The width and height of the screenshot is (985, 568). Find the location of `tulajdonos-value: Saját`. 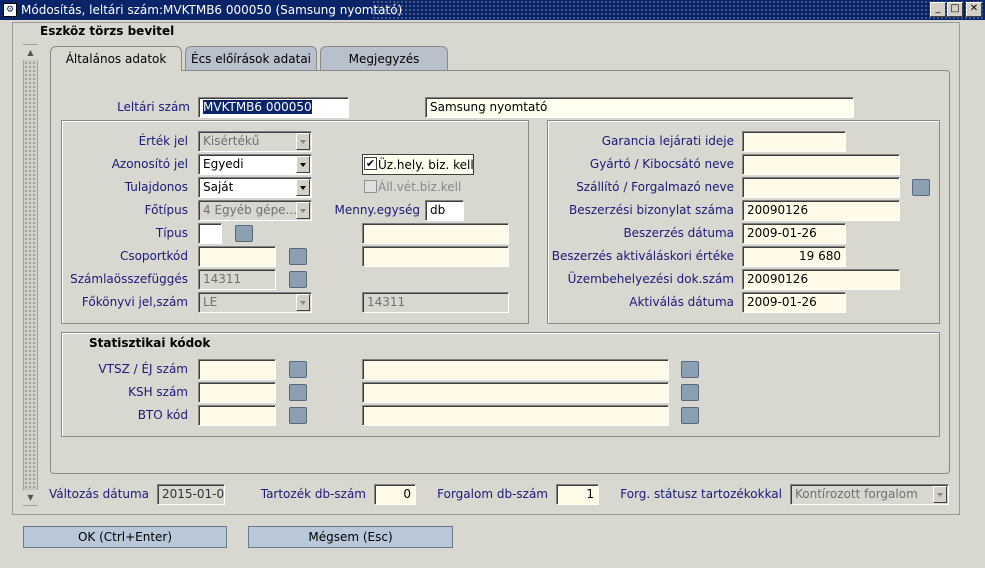

tulajdonos-value: Saját is located at coordinates (218, 187).